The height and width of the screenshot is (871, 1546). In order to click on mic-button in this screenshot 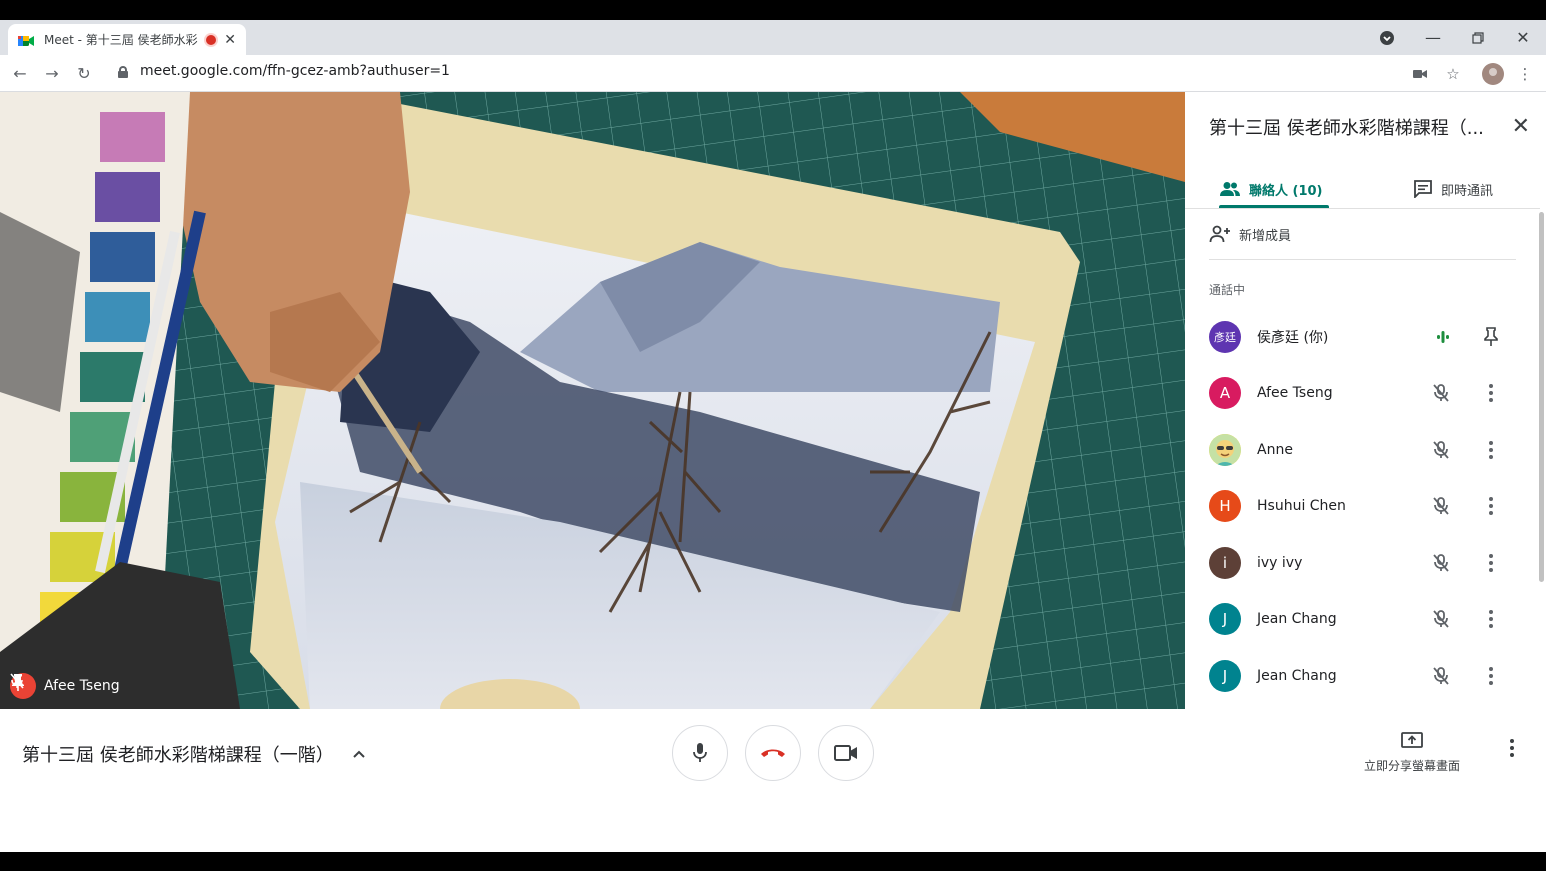, I will do `click(700, 753)`.